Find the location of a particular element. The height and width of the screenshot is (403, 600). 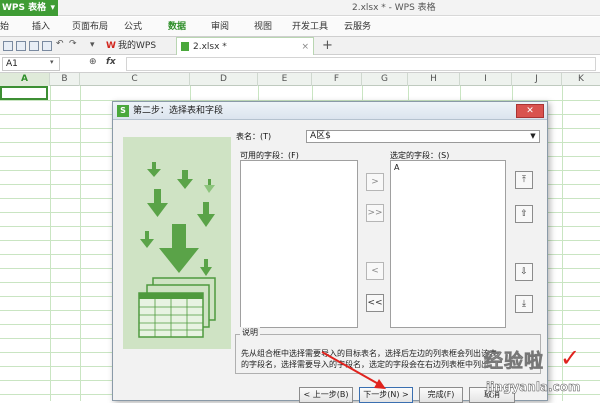

column-header-row: A B C D E F G H I J K is located at coordinates (300, 79).